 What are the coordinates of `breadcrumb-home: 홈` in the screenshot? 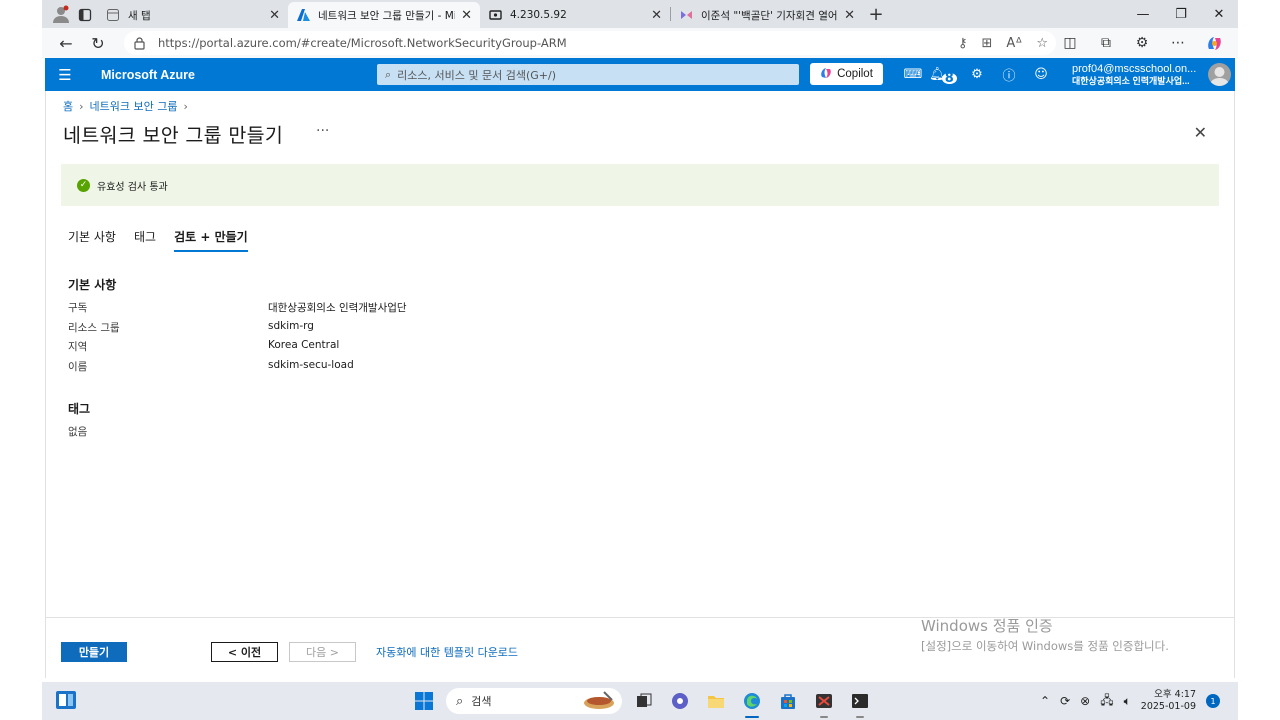 It's located at (68, 106).